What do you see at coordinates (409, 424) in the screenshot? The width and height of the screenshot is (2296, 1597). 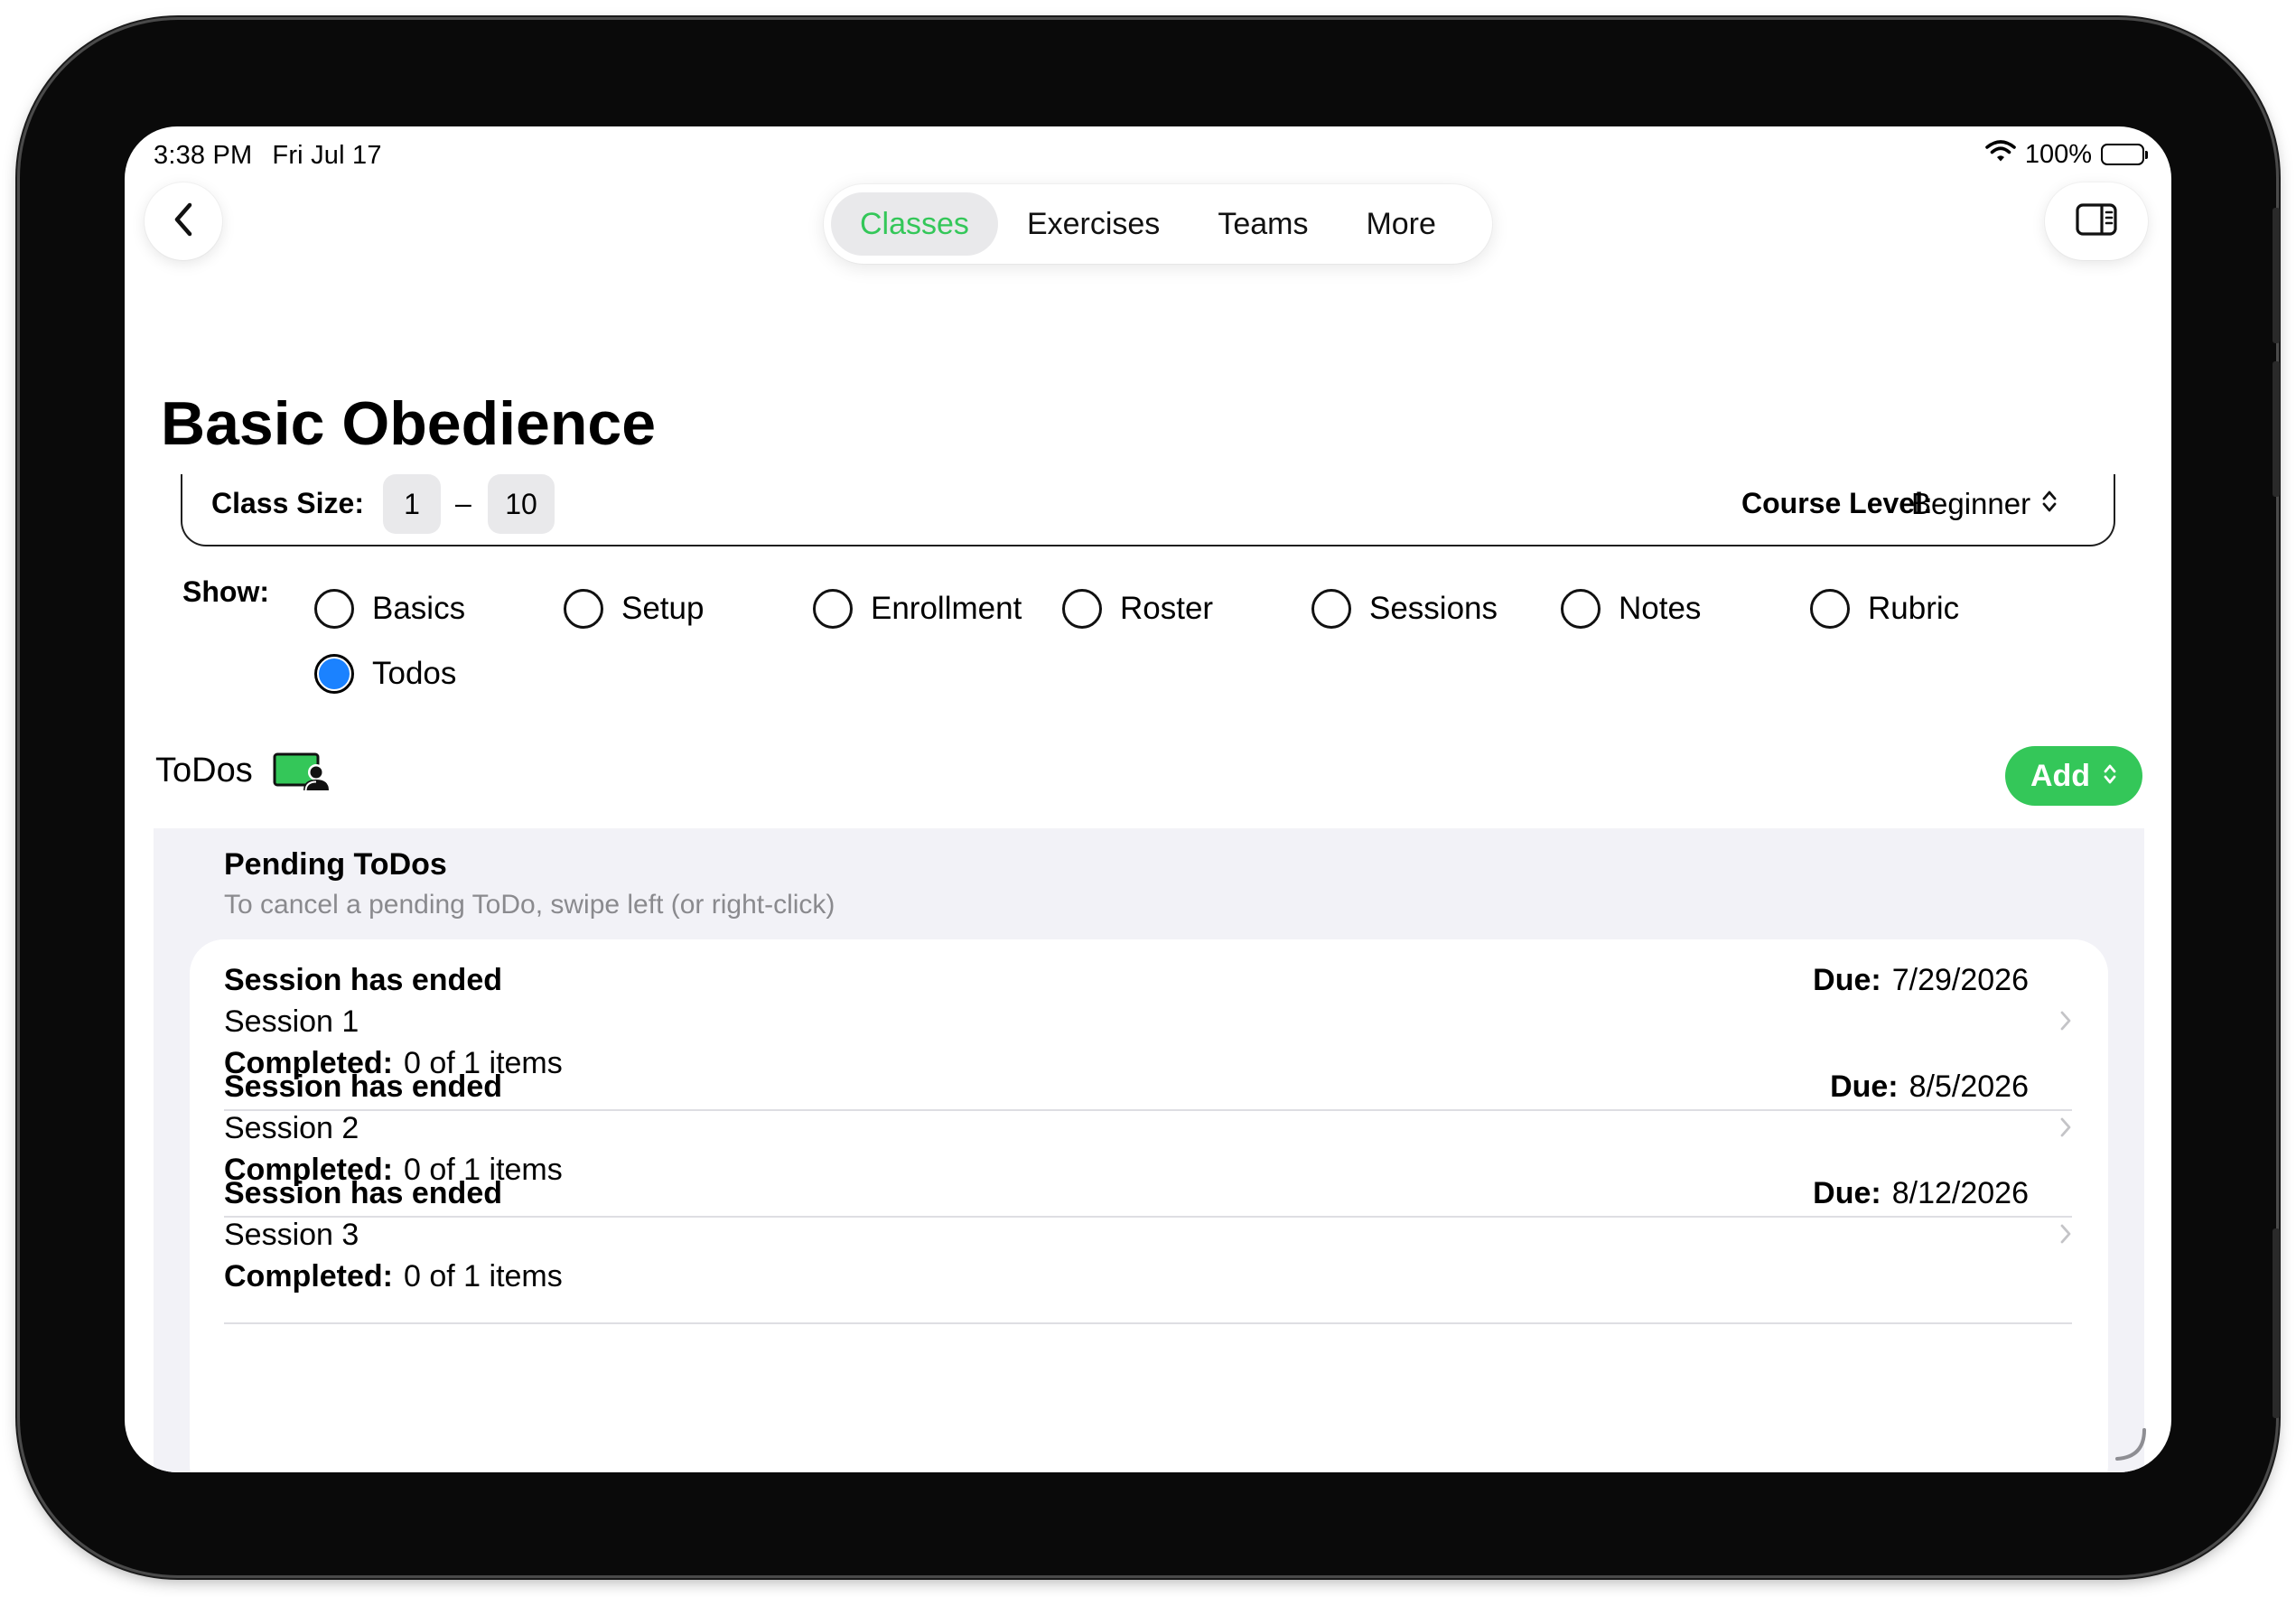 I see `page-title: Basic Obedience` at bounding box center [409, 424].